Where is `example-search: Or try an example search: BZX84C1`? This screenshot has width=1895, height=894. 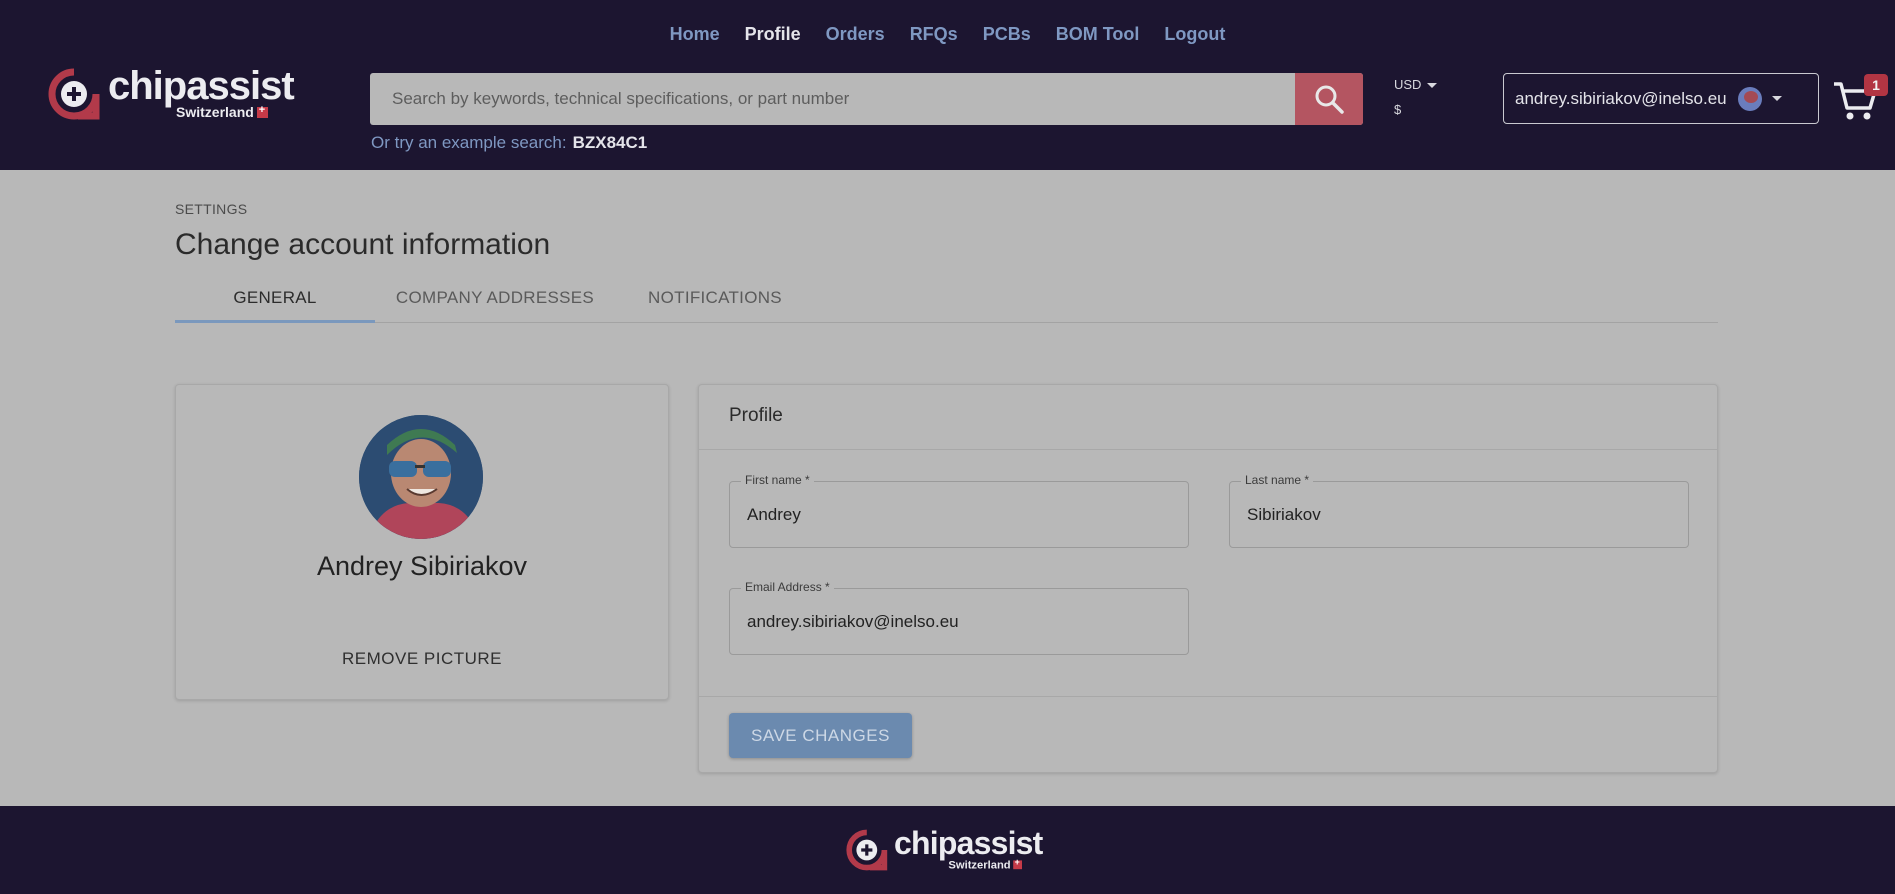 example-search: Or try an example search: BZX84C1 is located at coordinates (509, 143).